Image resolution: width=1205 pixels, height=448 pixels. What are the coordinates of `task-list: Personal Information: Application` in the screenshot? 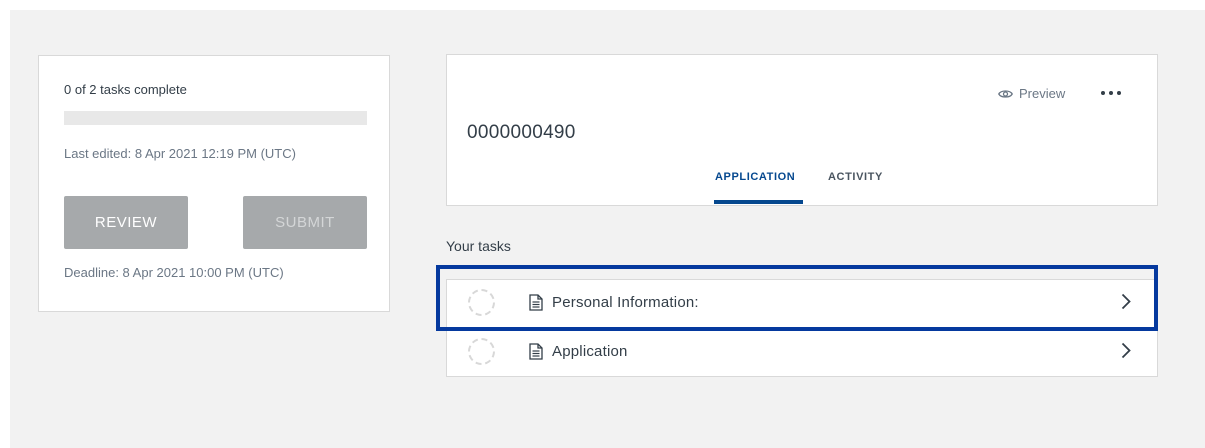 It's located at (802, 328).